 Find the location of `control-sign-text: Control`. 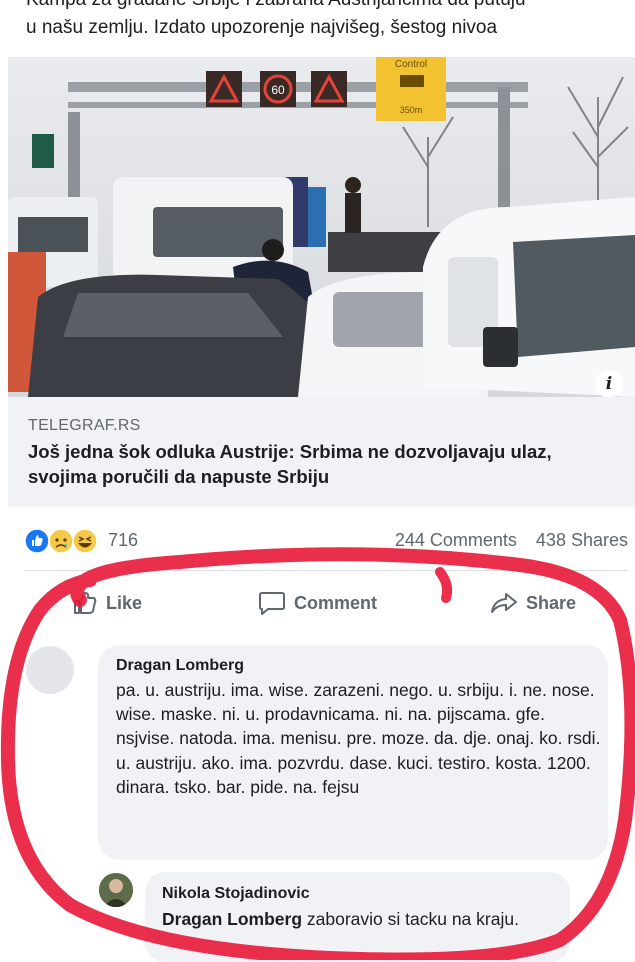

control-sign-text: Control is located at coordinates (411, 64).